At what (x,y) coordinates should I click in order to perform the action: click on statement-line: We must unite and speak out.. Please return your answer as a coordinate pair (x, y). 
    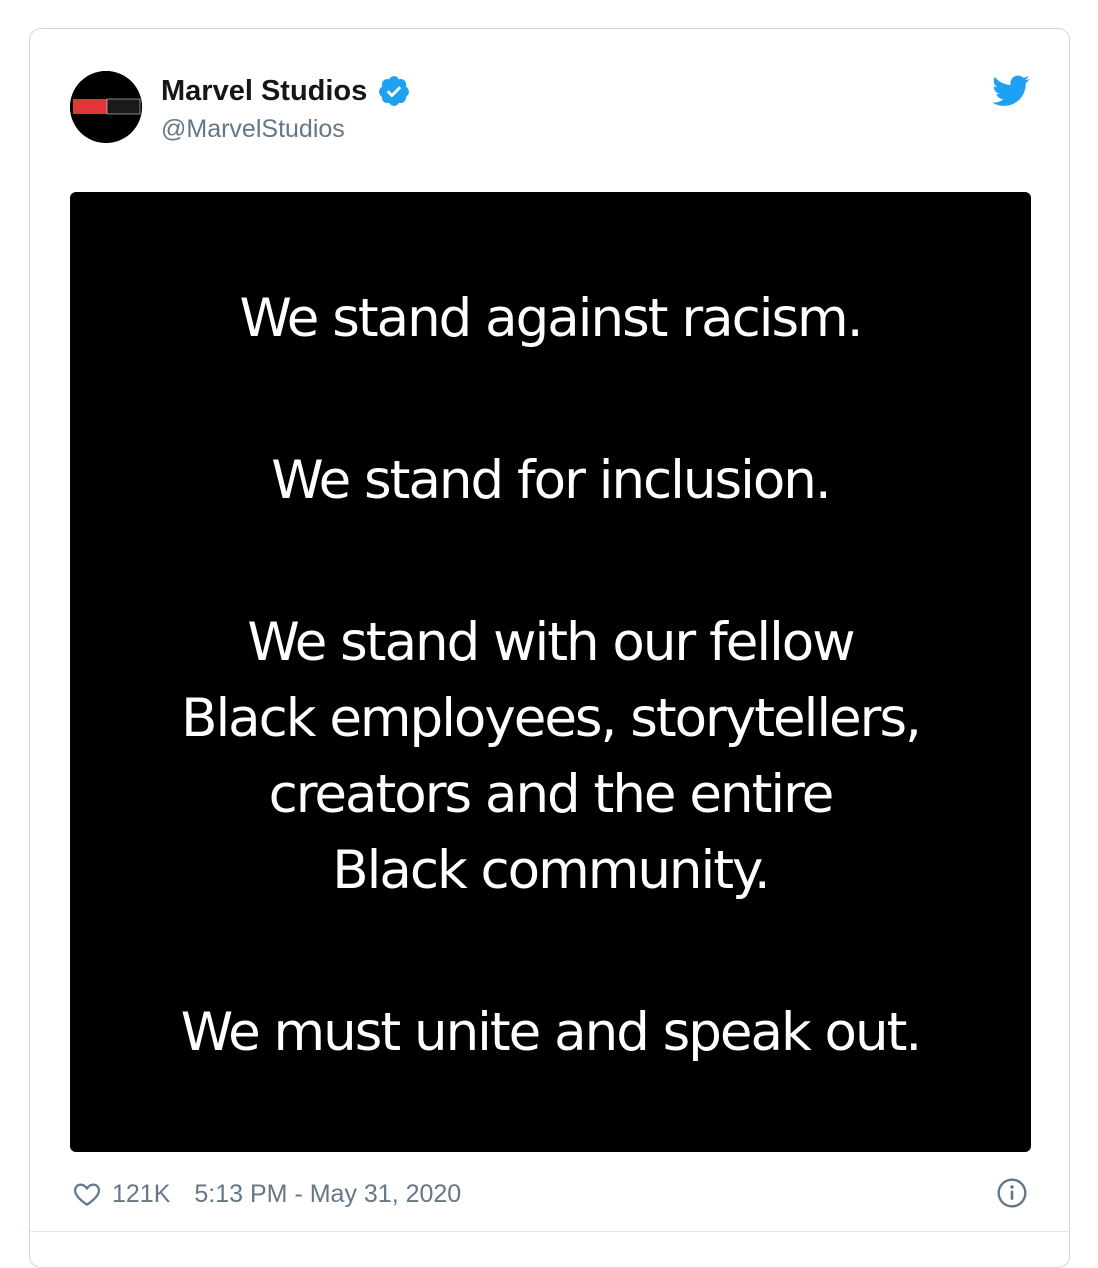
    Looking at the image, I should click on (551, 1032).